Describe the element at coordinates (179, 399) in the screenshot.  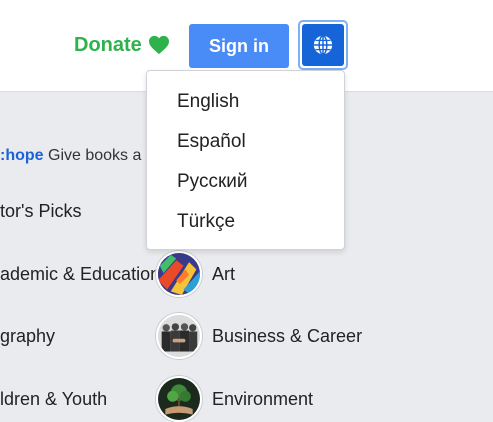
I see `environment-icon` at that location.